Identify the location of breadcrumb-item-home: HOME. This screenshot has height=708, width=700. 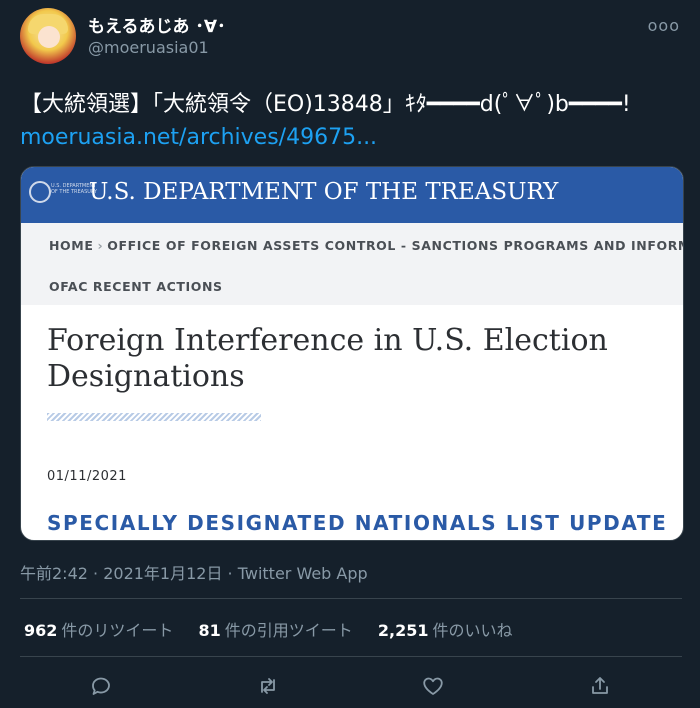
(71, 245).